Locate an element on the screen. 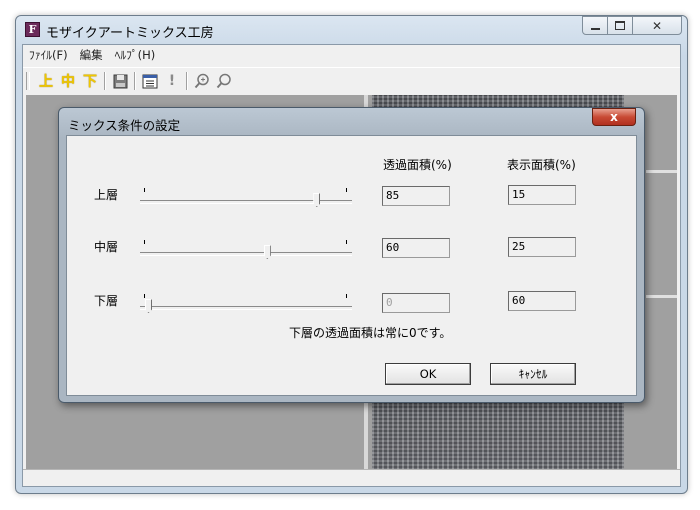  menu-bar: ﾌｧｲﾙ(F) 編集 ﾍﾙﾌﾟ(H) is located at coordinates (351, 55).